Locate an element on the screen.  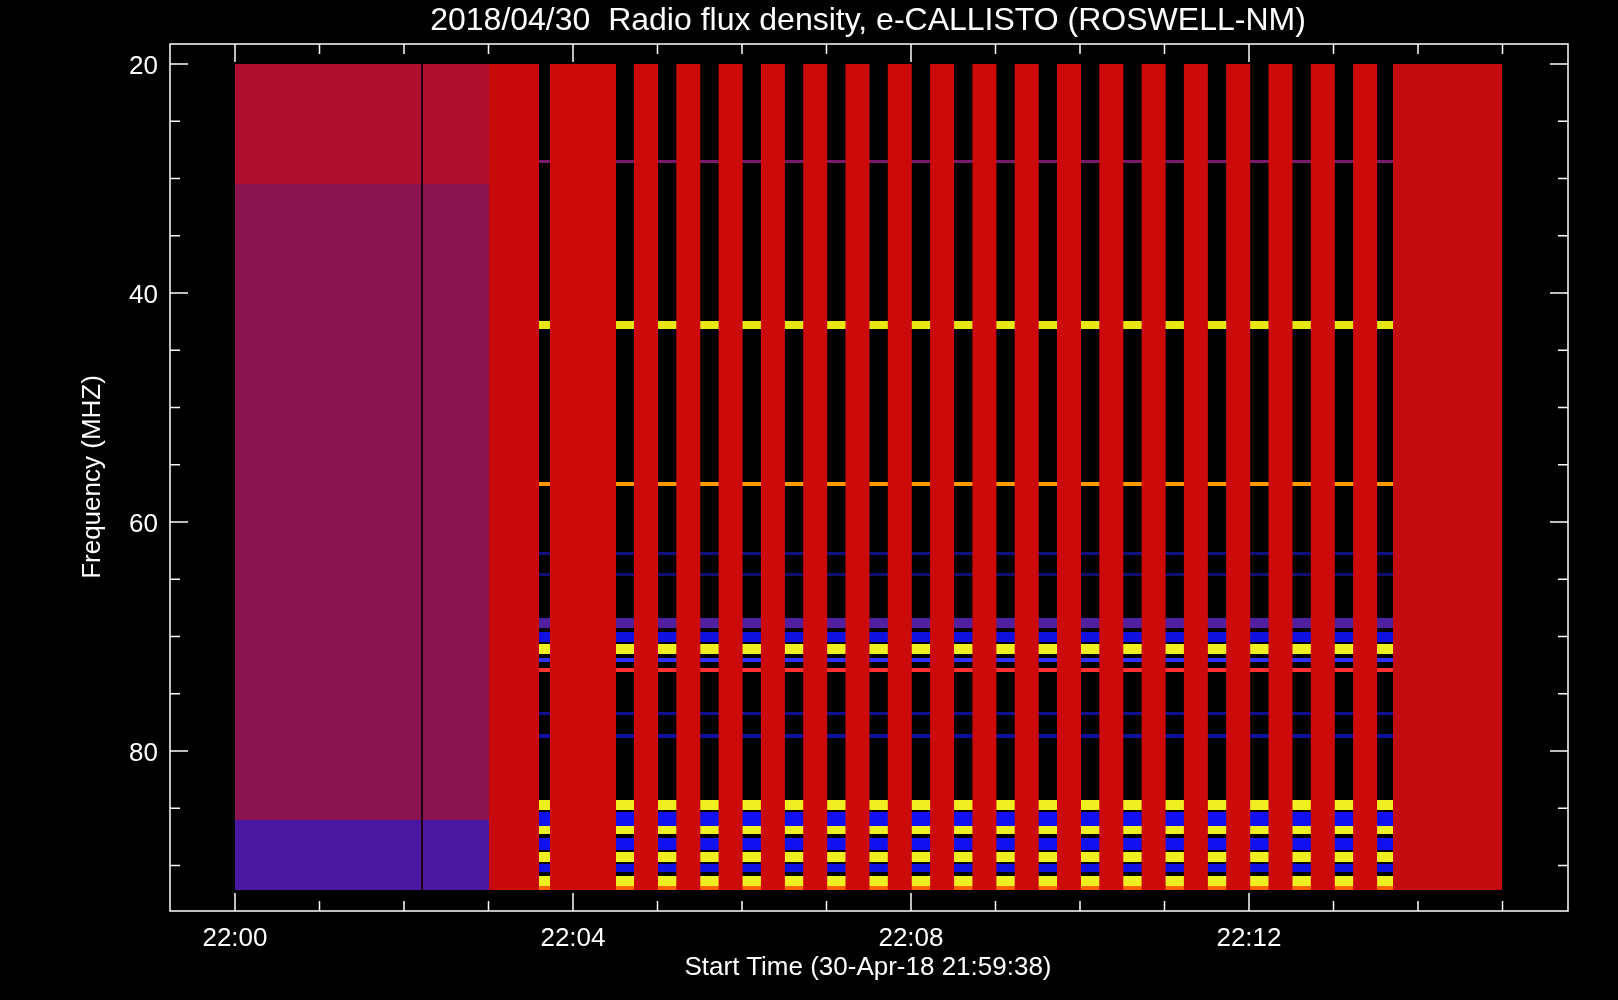
tick-label: 22:12 is located at coordinates (1249, 937).